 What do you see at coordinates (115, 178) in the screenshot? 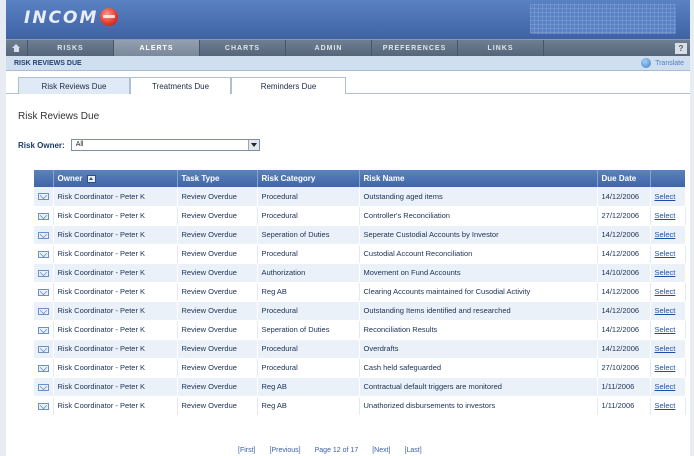
I see `header-owner: Owner` at bounding box center [115, 178].